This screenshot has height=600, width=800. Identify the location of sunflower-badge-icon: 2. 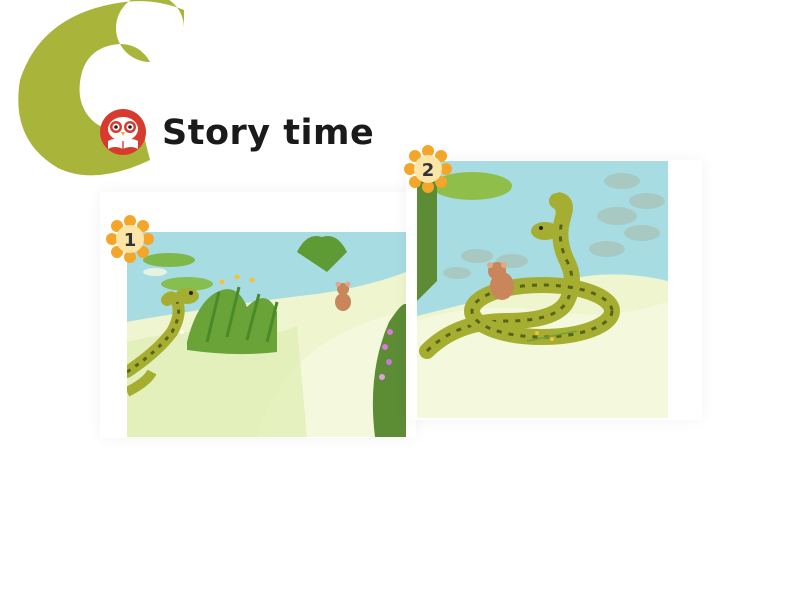
(428, 169).